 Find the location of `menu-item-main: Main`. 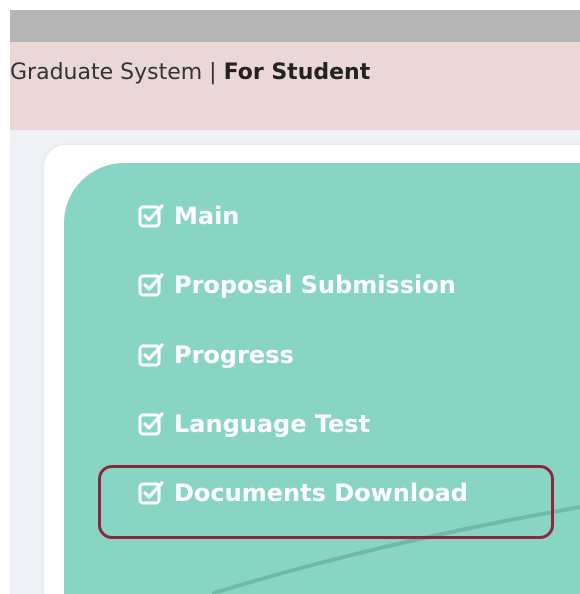

menu-item-main: Main is located at coordinates (187, 216).